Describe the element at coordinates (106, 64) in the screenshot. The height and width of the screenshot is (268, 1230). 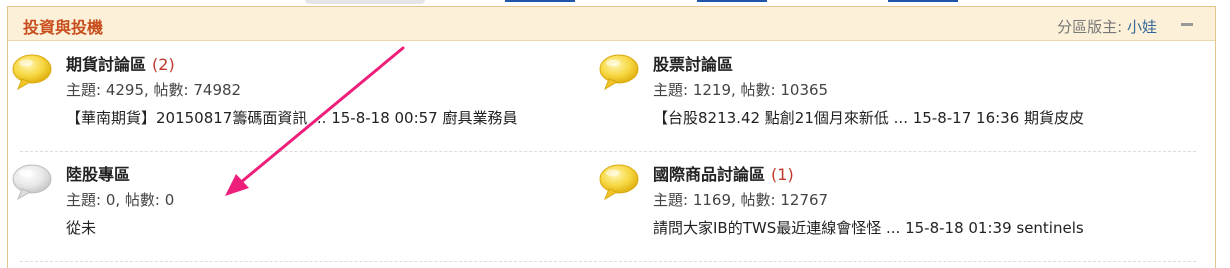
I see `forum-name-link: 期貨討論區` at that location.